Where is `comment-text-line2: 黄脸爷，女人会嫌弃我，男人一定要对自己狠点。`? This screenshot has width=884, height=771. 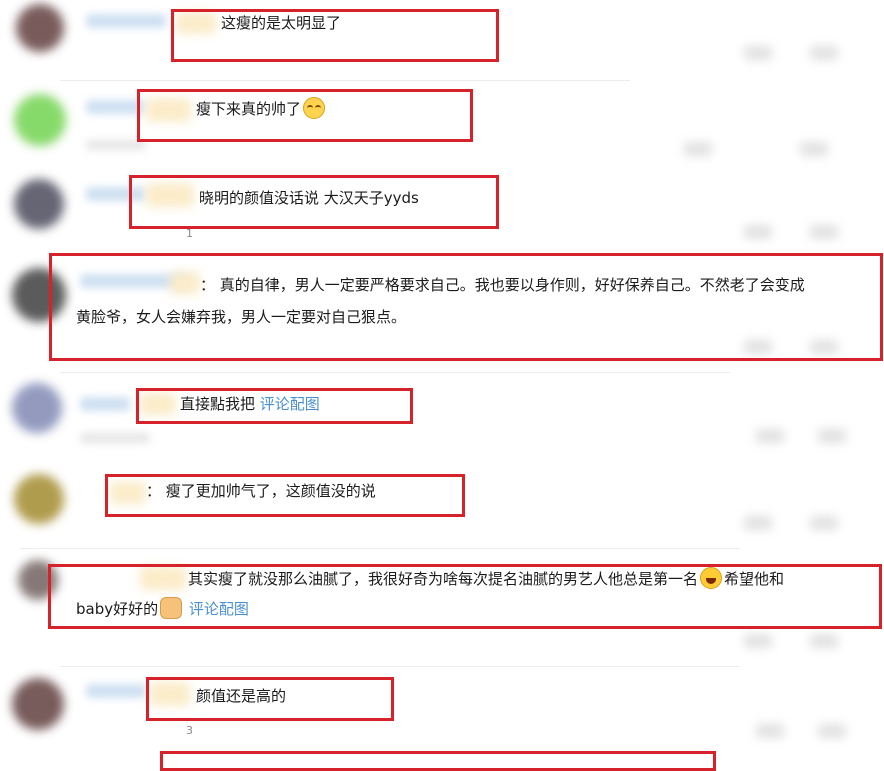 comment-text-line2: 黄脸爷，女人会嫌弃我，男人一定要对自己狠点。 is located at coordinates (241, 317).